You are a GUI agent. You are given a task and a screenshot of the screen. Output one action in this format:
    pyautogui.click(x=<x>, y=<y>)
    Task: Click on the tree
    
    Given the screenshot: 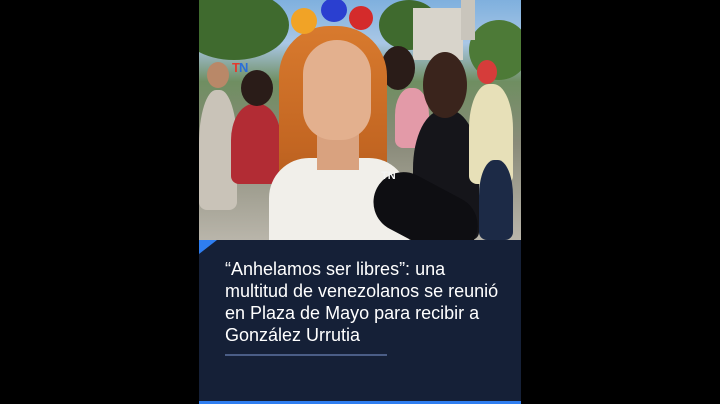 What is the action you would take?
    pyautogui.click(x=244, y=30)
    